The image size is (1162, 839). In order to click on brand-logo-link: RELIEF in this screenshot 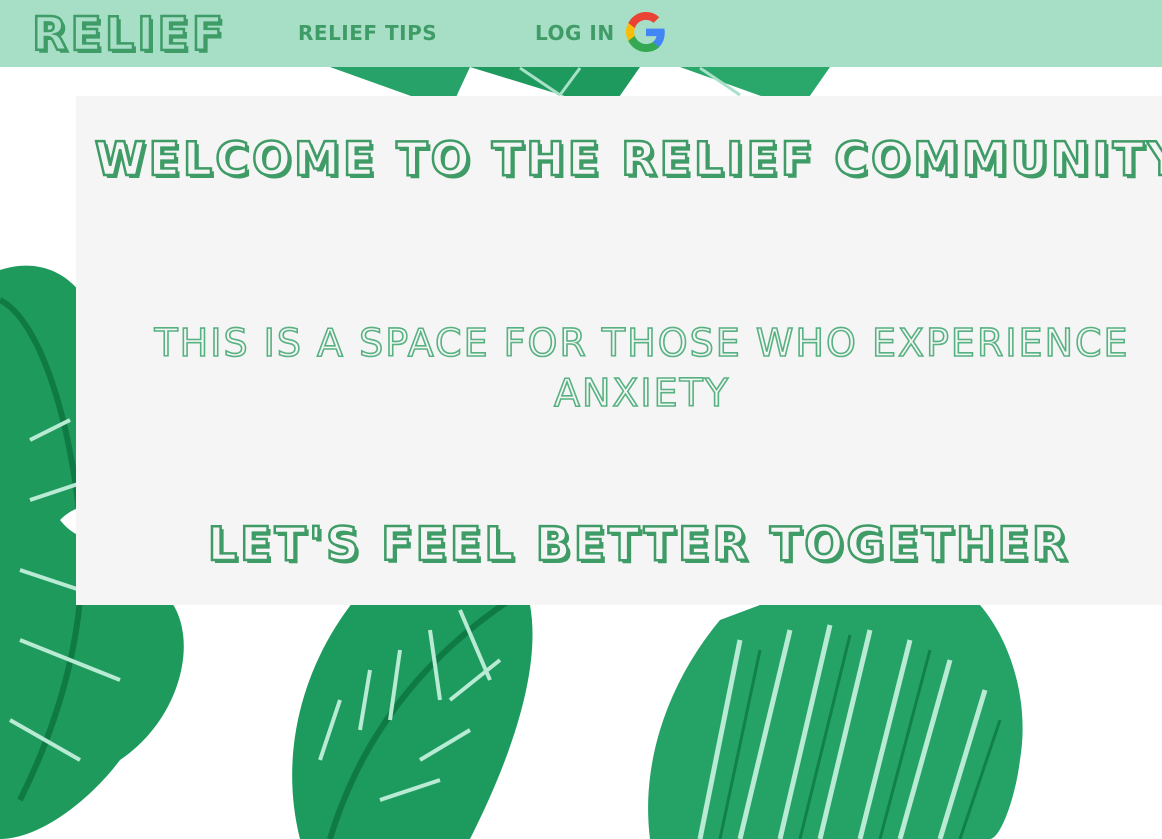, I will do `click(128, 34)`.